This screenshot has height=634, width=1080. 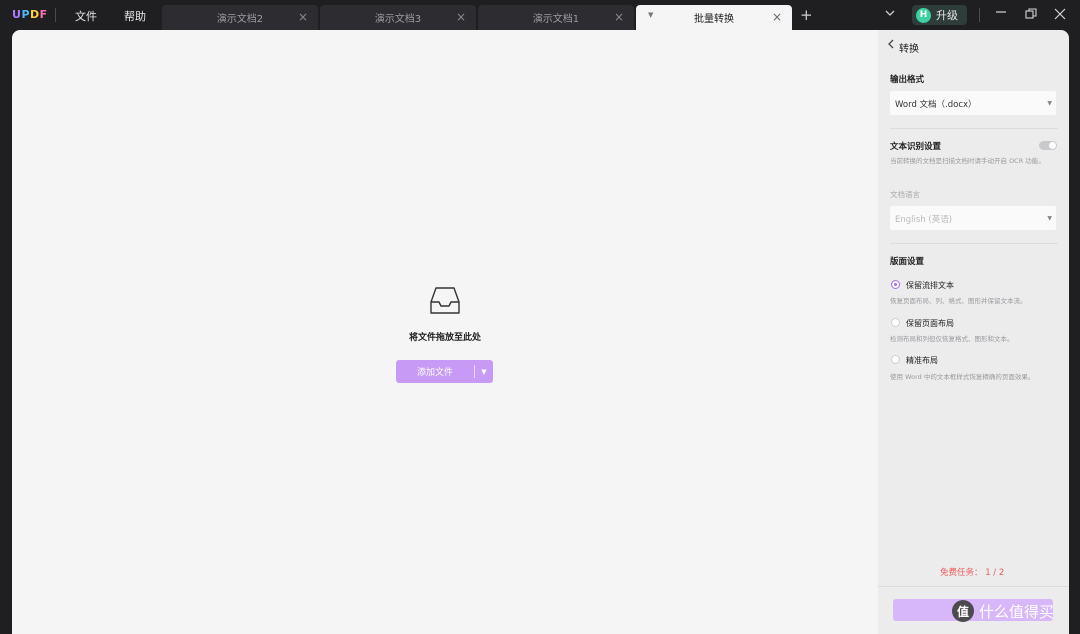 I want to click on tab-label: 演示文档3, so click(x=398, y=19).